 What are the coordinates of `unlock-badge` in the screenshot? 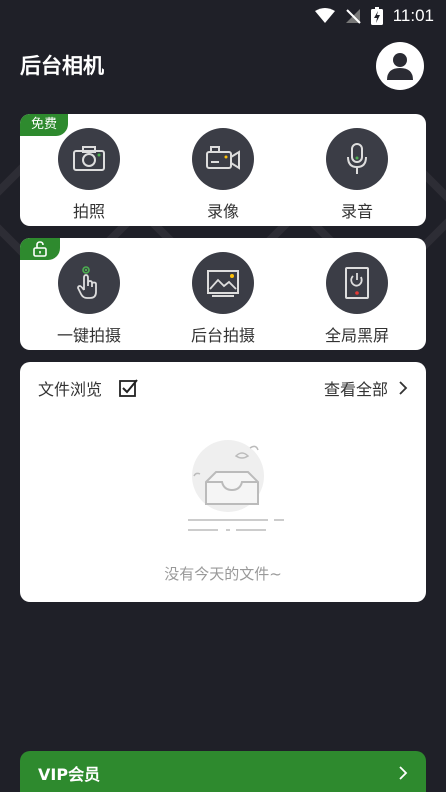 It's located at (40, 249).